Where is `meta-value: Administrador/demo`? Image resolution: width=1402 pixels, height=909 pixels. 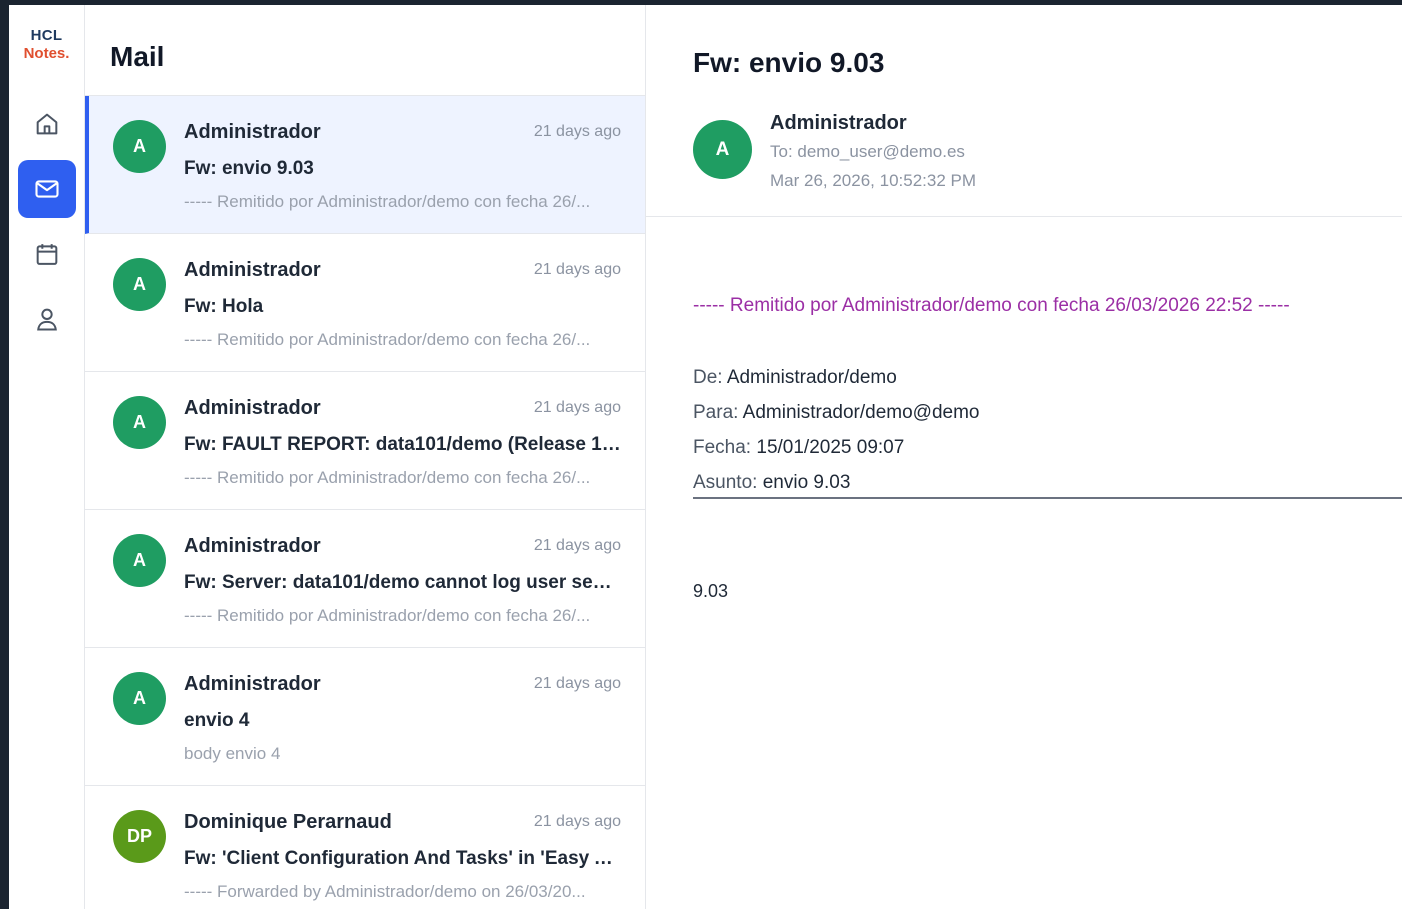
meta-value: Administrador/demo is located at coordinates (811, 377).